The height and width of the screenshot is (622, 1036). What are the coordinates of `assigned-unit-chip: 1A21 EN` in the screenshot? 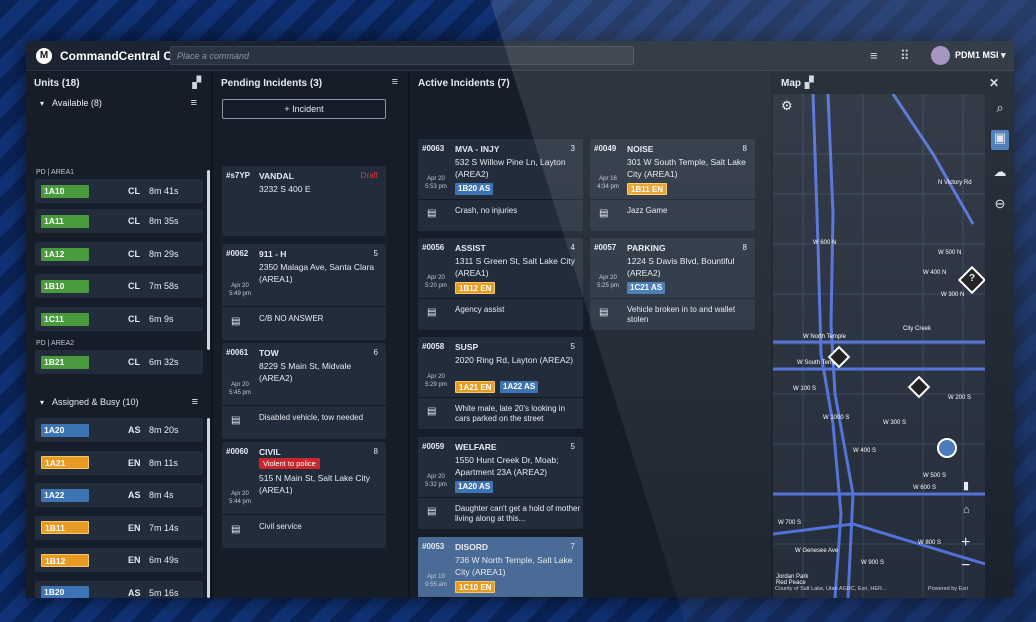 It's located at (475, 387).